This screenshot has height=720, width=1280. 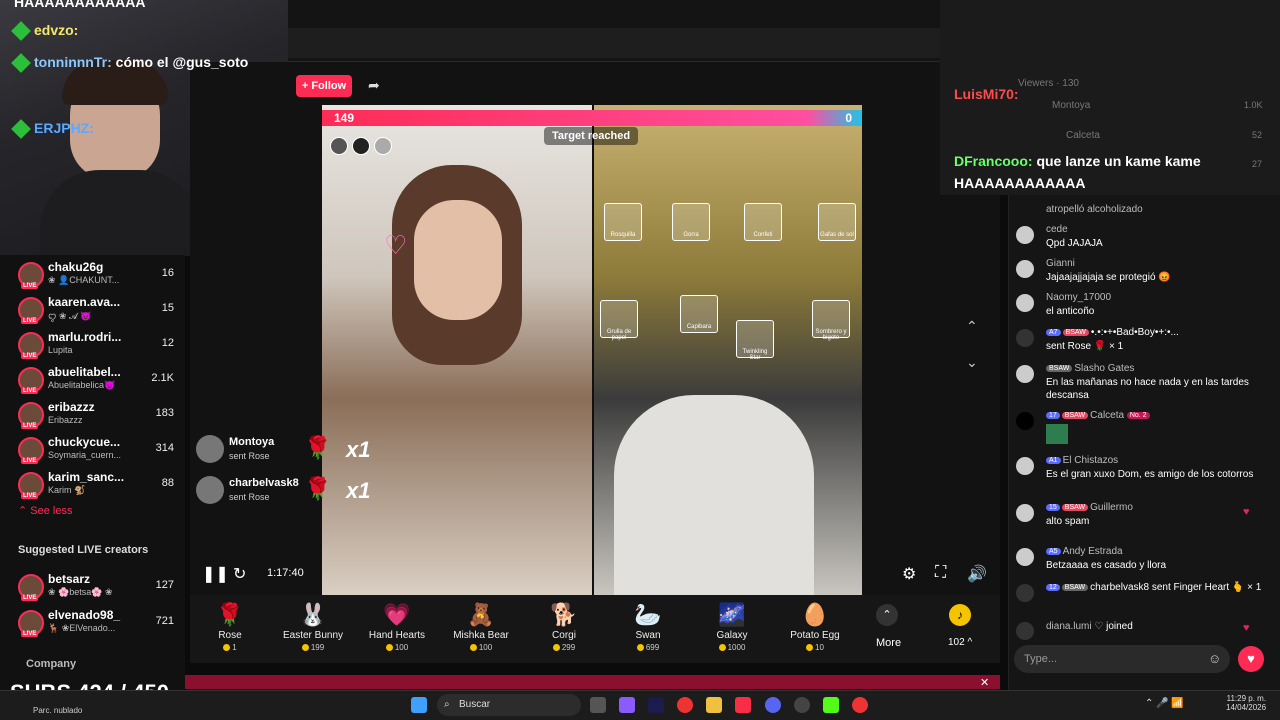 I want to click on music-icon, so click(x=743, y=705).